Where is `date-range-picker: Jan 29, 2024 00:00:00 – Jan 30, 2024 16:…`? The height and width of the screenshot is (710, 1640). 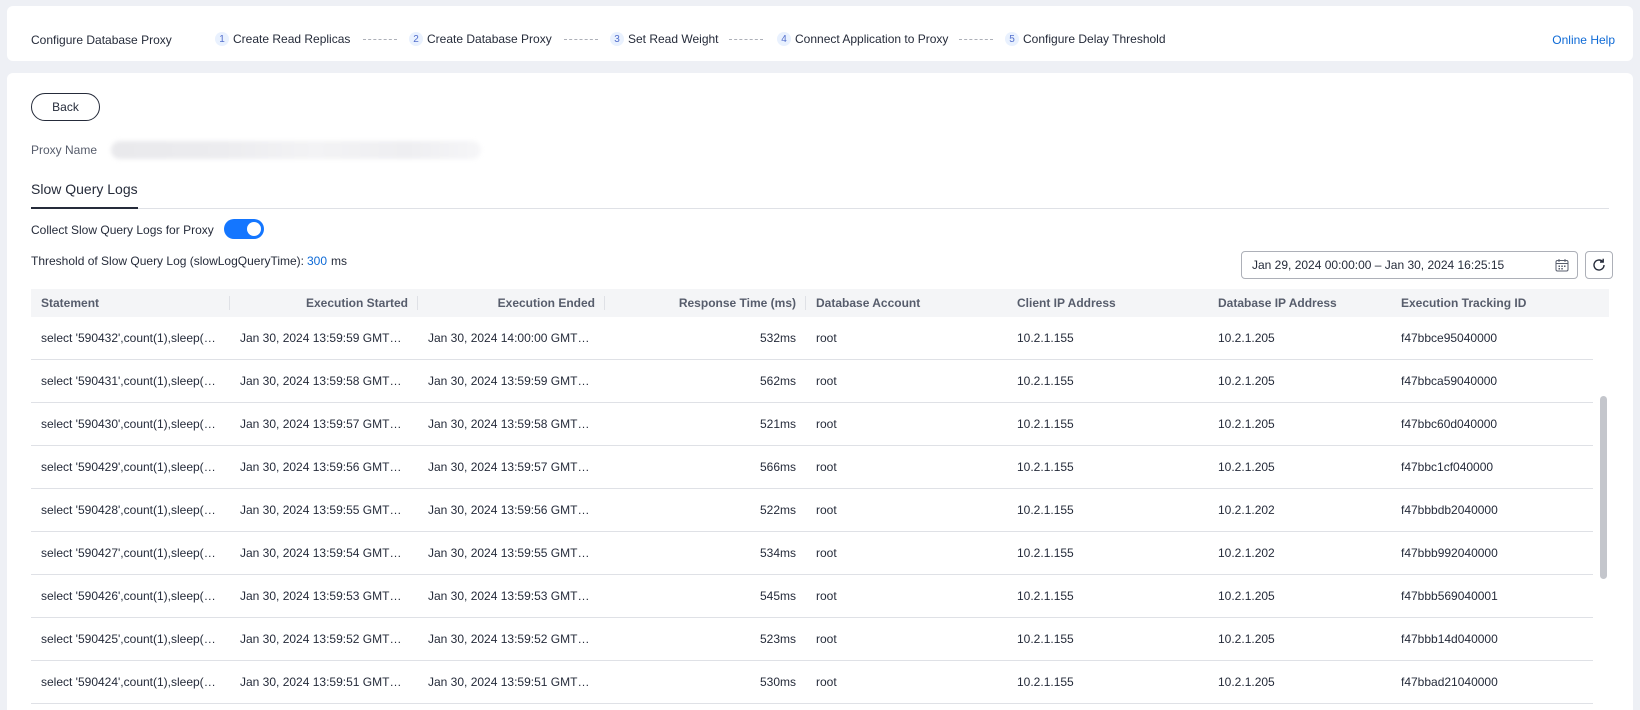 date-range-picker: Jan 29, 2024 00:00:00 – Jan 30, 2024 16:… is located at coordinates (1409, 265).